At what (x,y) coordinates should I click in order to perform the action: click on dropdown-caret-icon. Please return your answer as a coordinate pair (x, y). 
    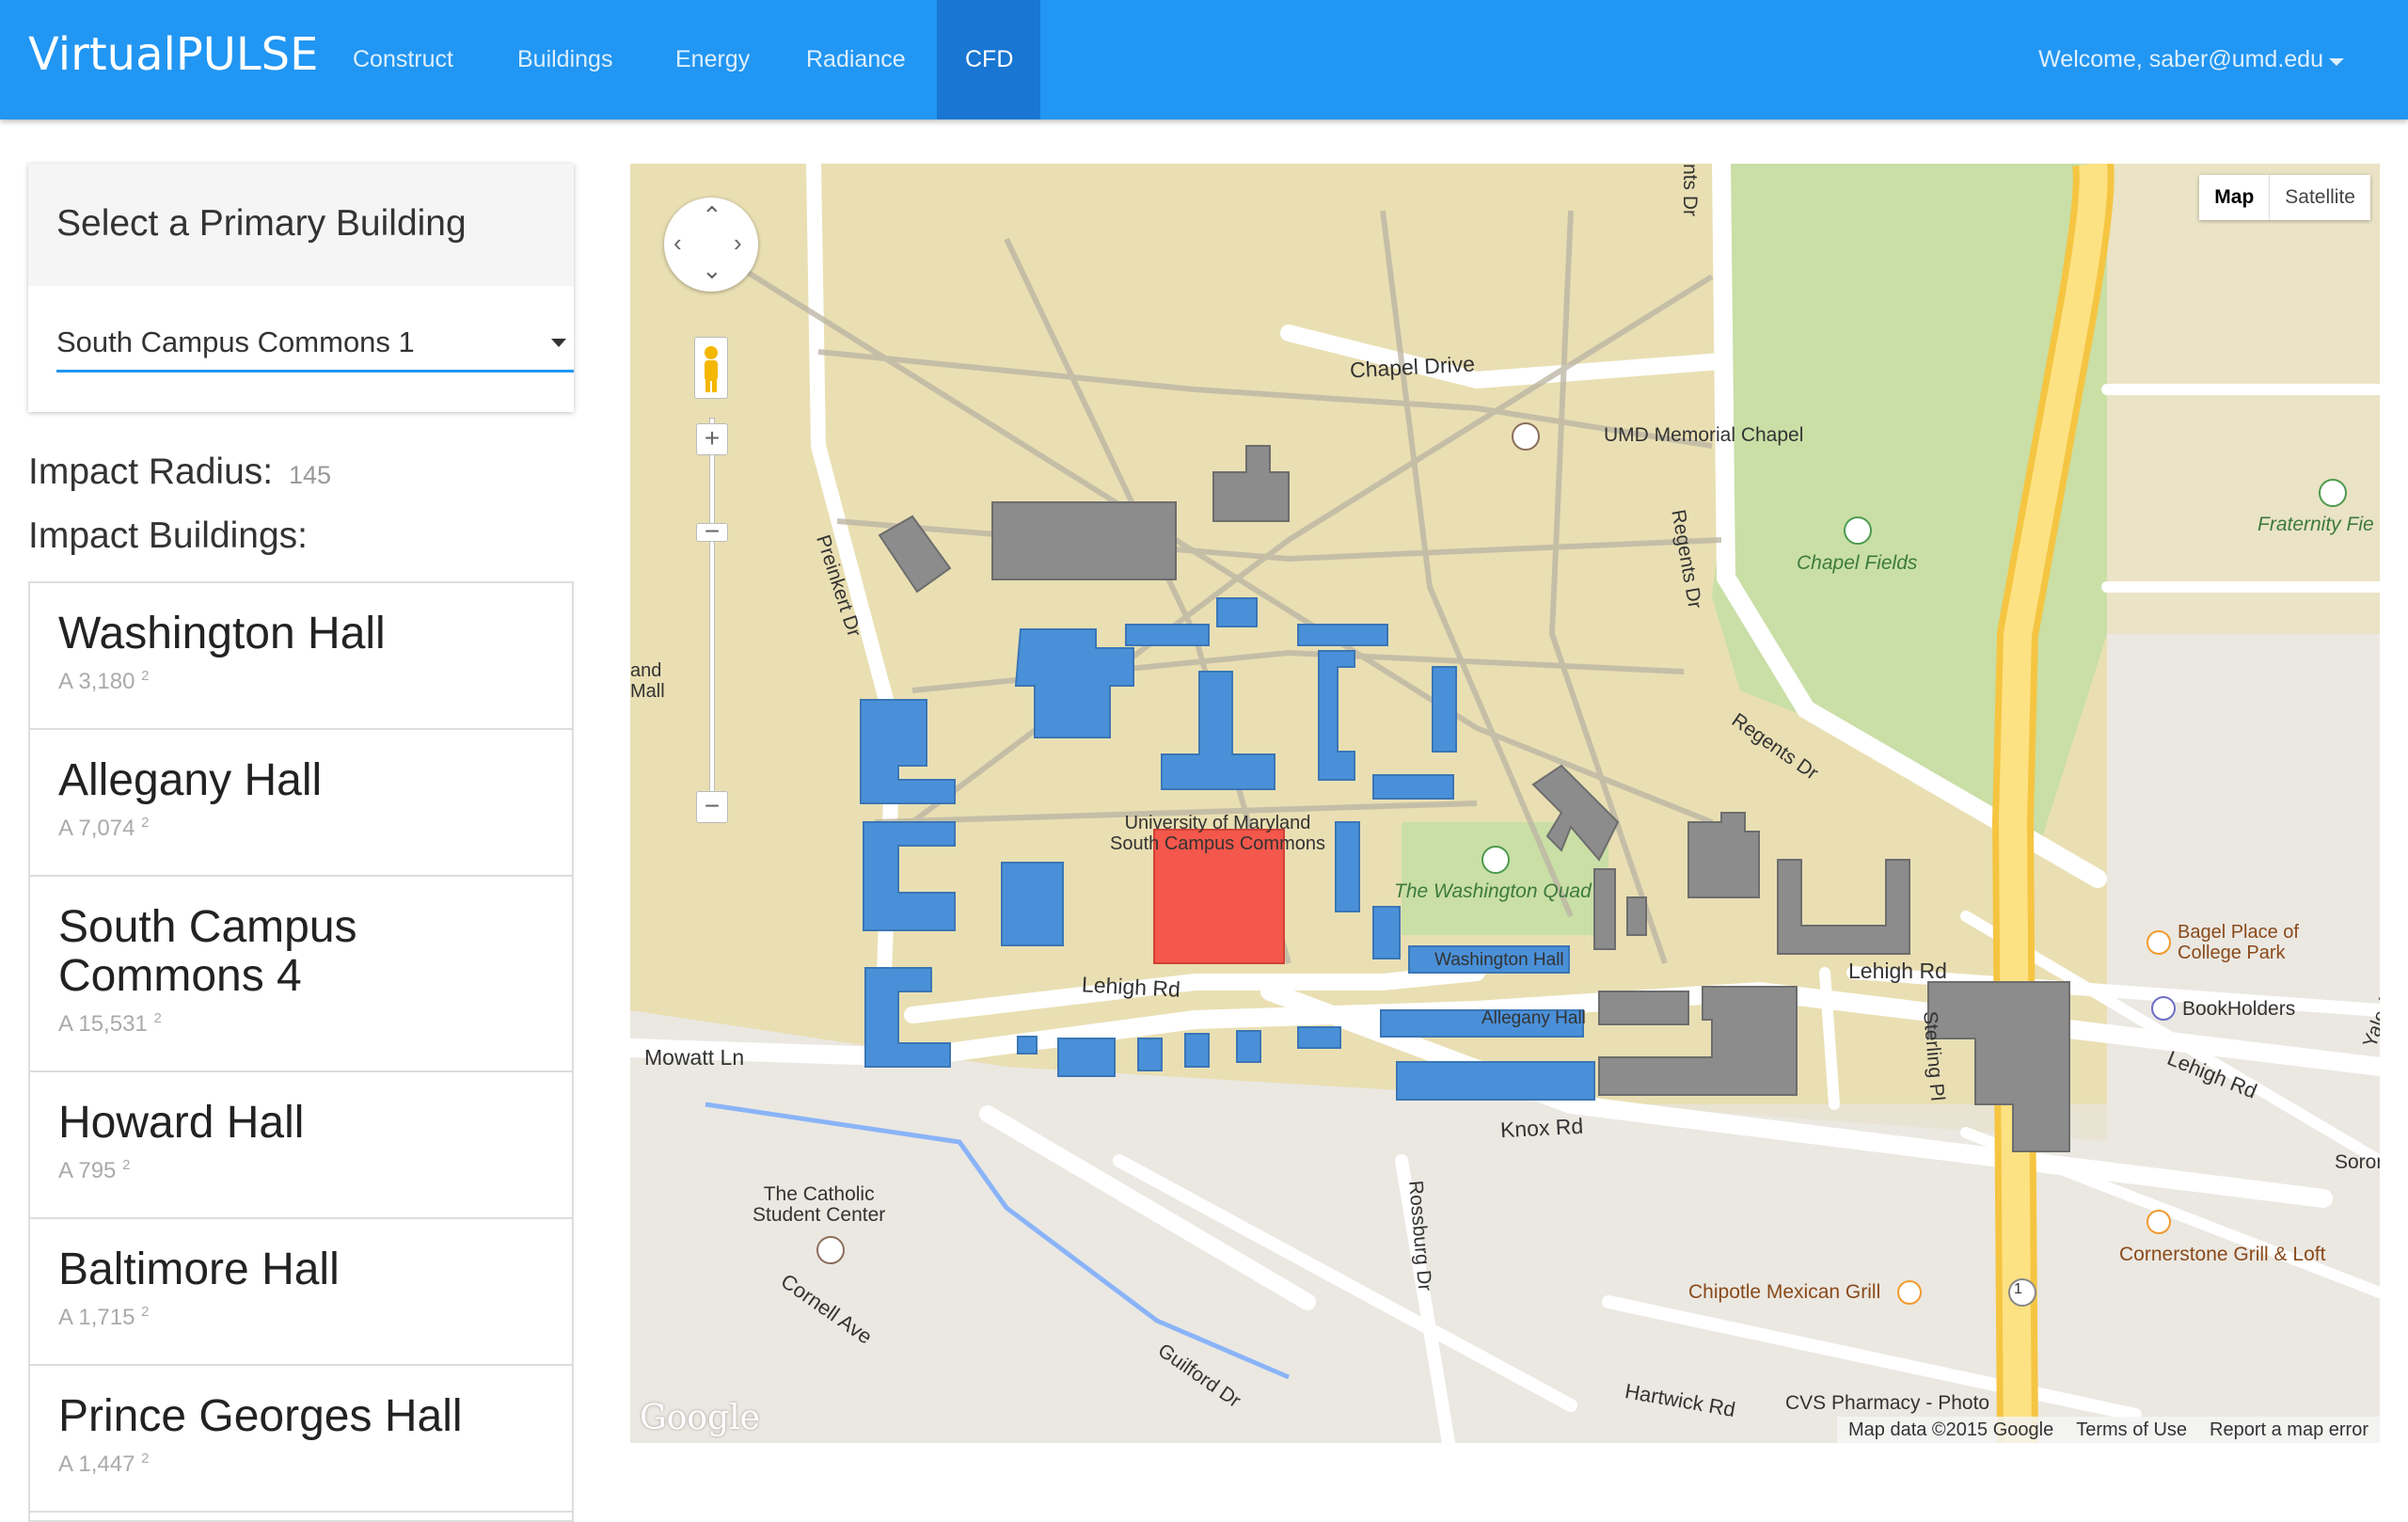
    Looking at the image, I should click on (559, 343).